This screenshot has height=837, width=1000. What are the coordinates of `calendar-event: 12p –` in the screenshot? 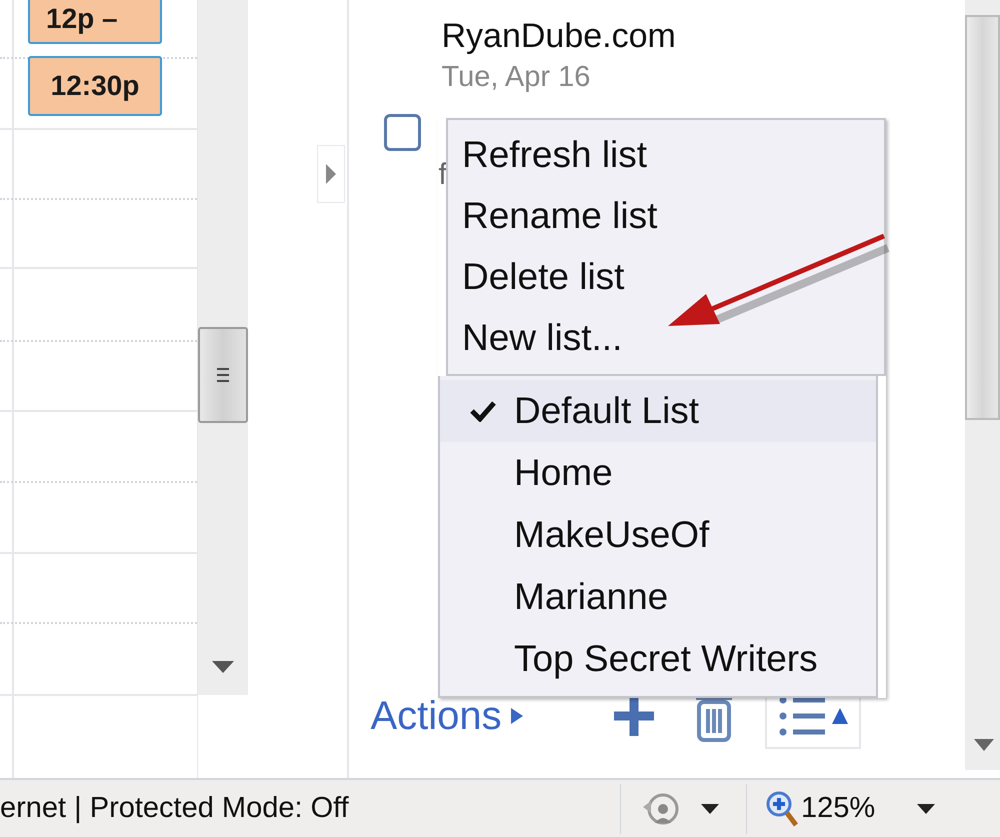 It's located at (95, 22).